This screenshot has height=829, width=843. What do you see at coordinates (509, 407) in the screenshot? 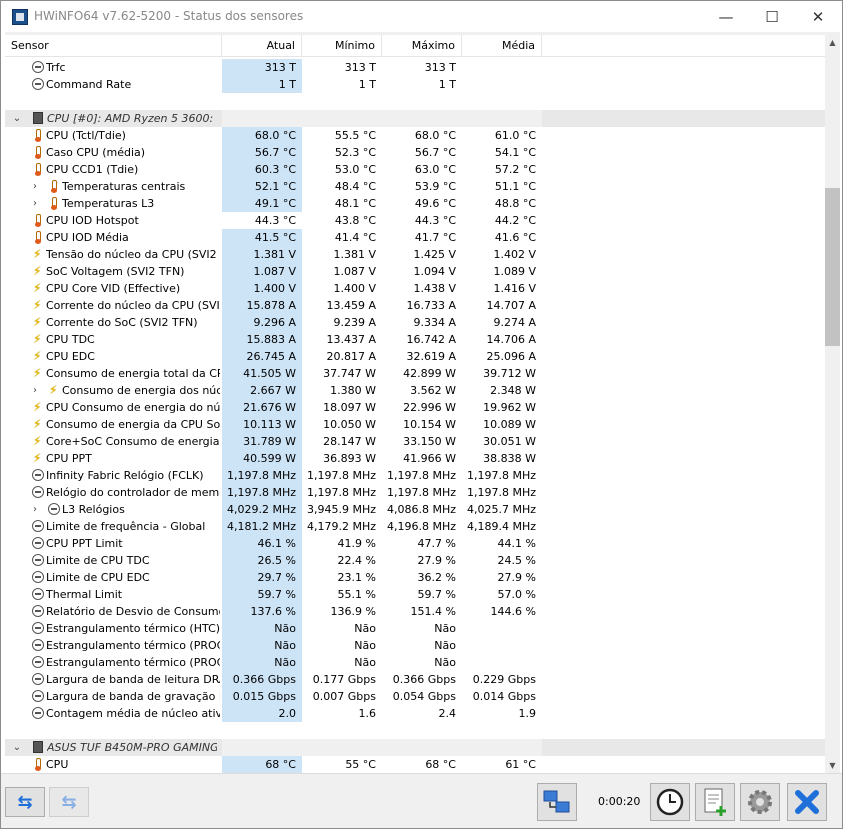
I see `avg-value: 19.962 W` at bounding box center [509, 407].